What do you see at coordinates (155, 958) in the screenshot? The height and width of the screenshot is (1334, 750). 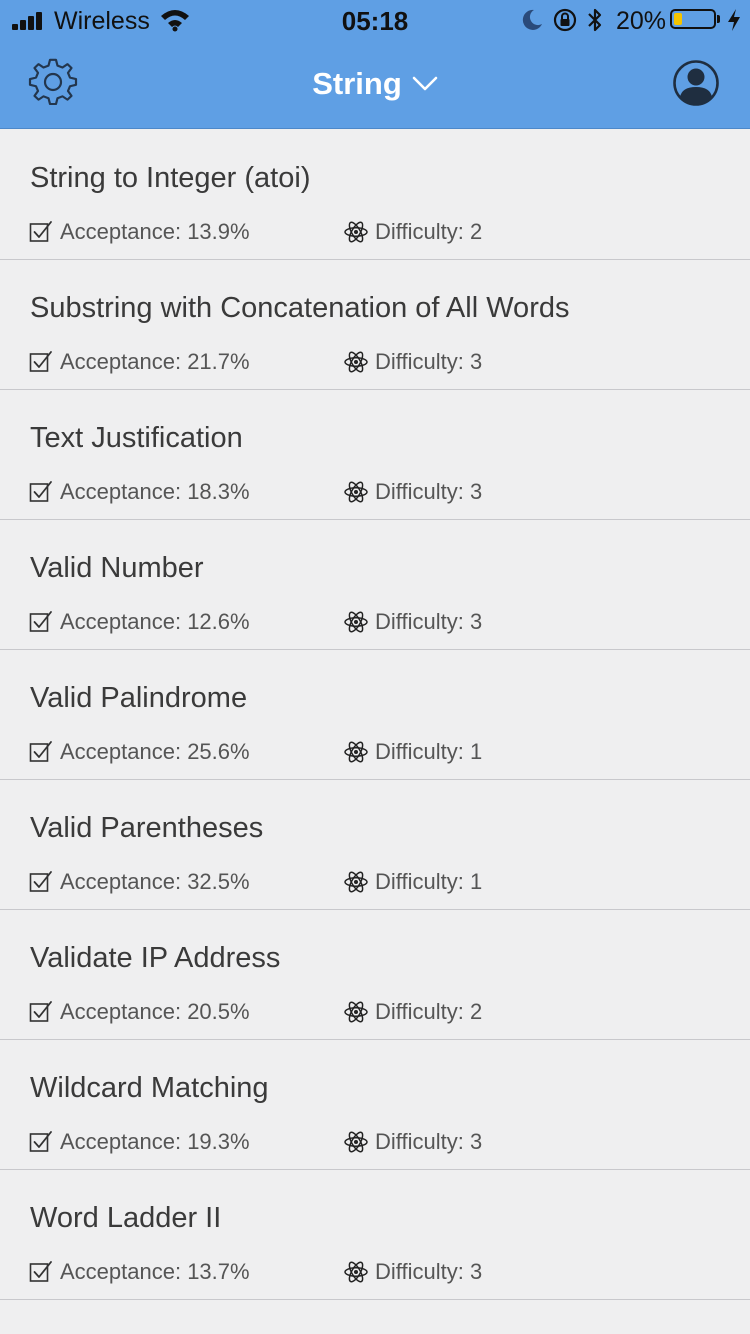 I see `problem-title: Validate IP Address` at bounding box center [155, 958].